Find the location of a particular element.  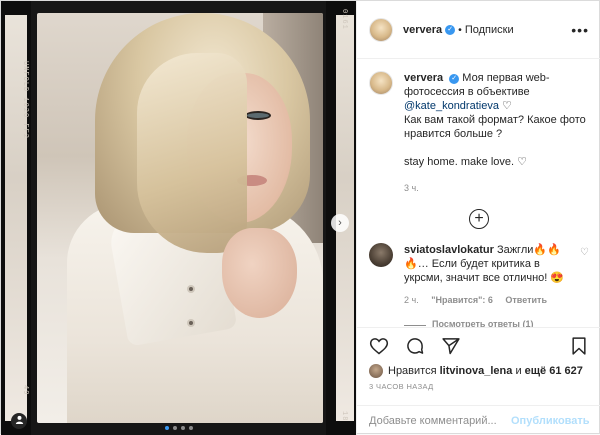

author-username: ververa is located at coordinates (422, 30).